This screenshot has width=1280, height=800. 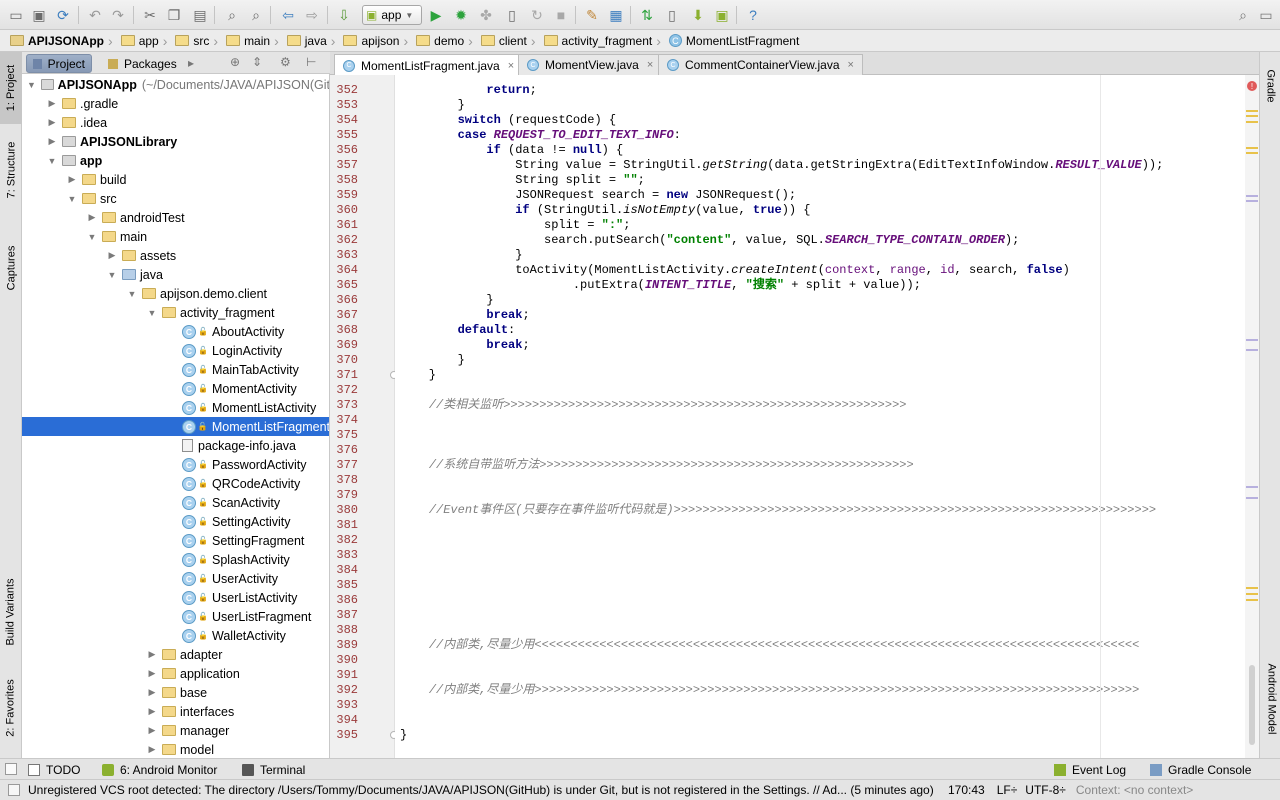 I want to click on tree-item: ▶ manager, so click(x=175, y=730).